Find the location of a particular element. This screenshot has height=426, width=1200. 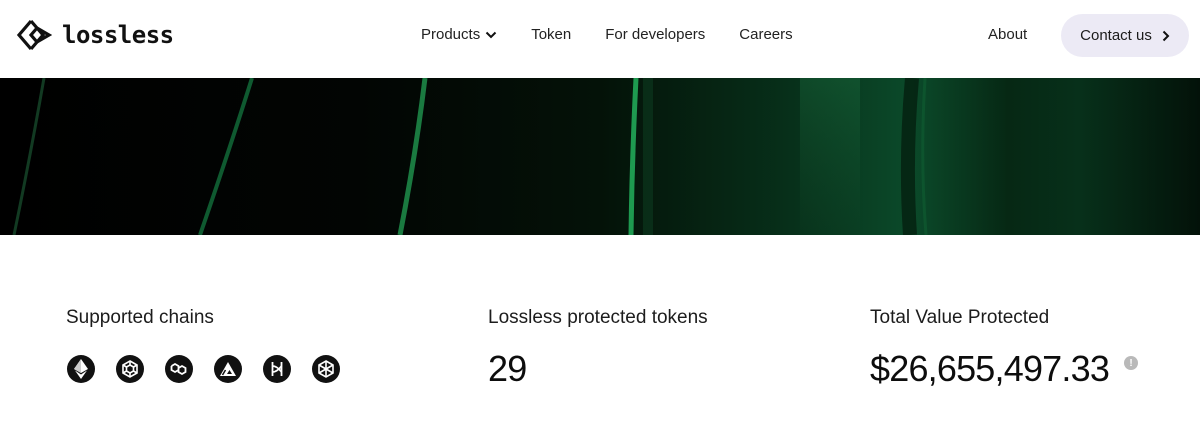

polygon-icon is located at coordinates (179, 369).